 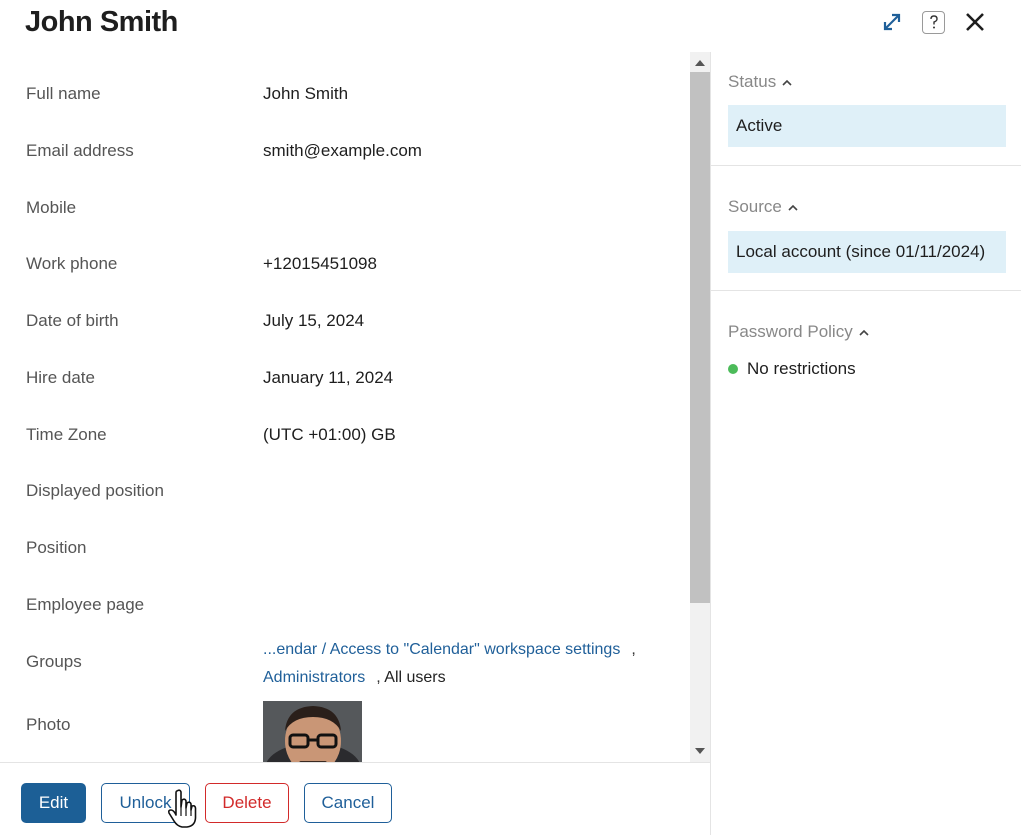 What do you see at coordinates (247, 803) in the screenshot?
I see `delete-button: Delete` at bounding box center [247, 803].